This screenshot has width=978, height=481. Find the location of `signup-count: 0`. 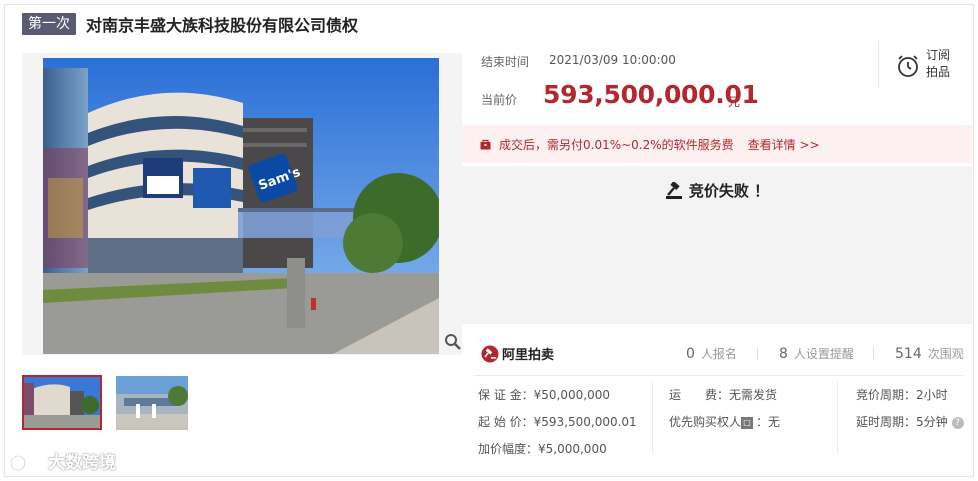

signup-count: 0 is located at coordinates (690, 354).